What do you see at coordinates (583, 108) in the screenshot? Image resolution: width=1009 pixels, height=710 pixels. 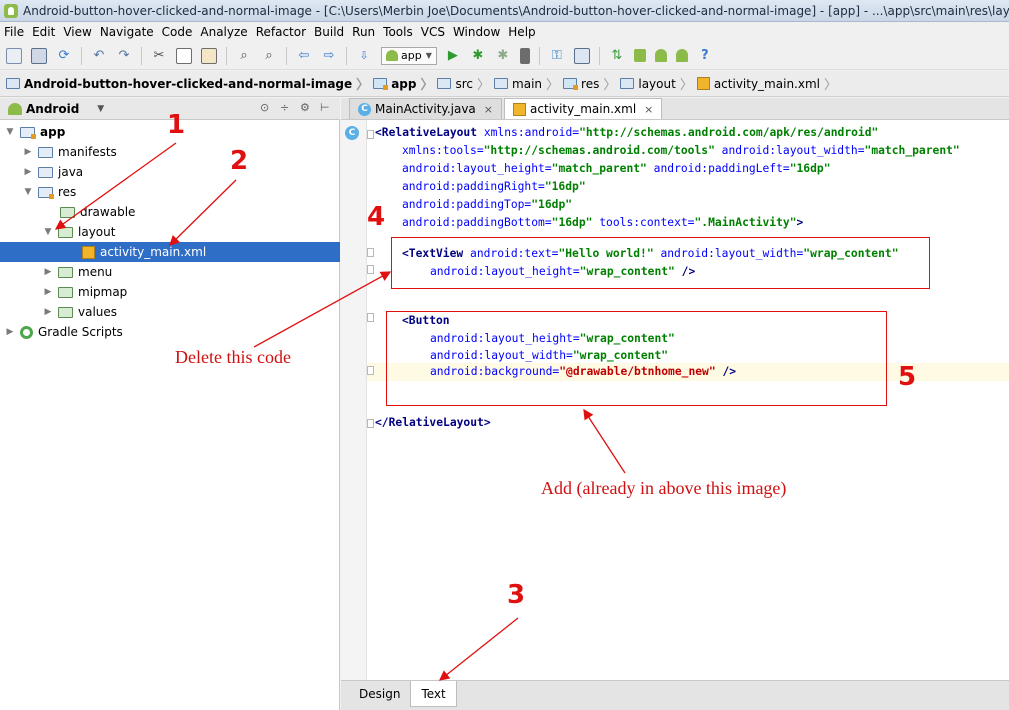 I see `tab-activity-main: activity_main.xml ×` at bounding box center [583, 108].